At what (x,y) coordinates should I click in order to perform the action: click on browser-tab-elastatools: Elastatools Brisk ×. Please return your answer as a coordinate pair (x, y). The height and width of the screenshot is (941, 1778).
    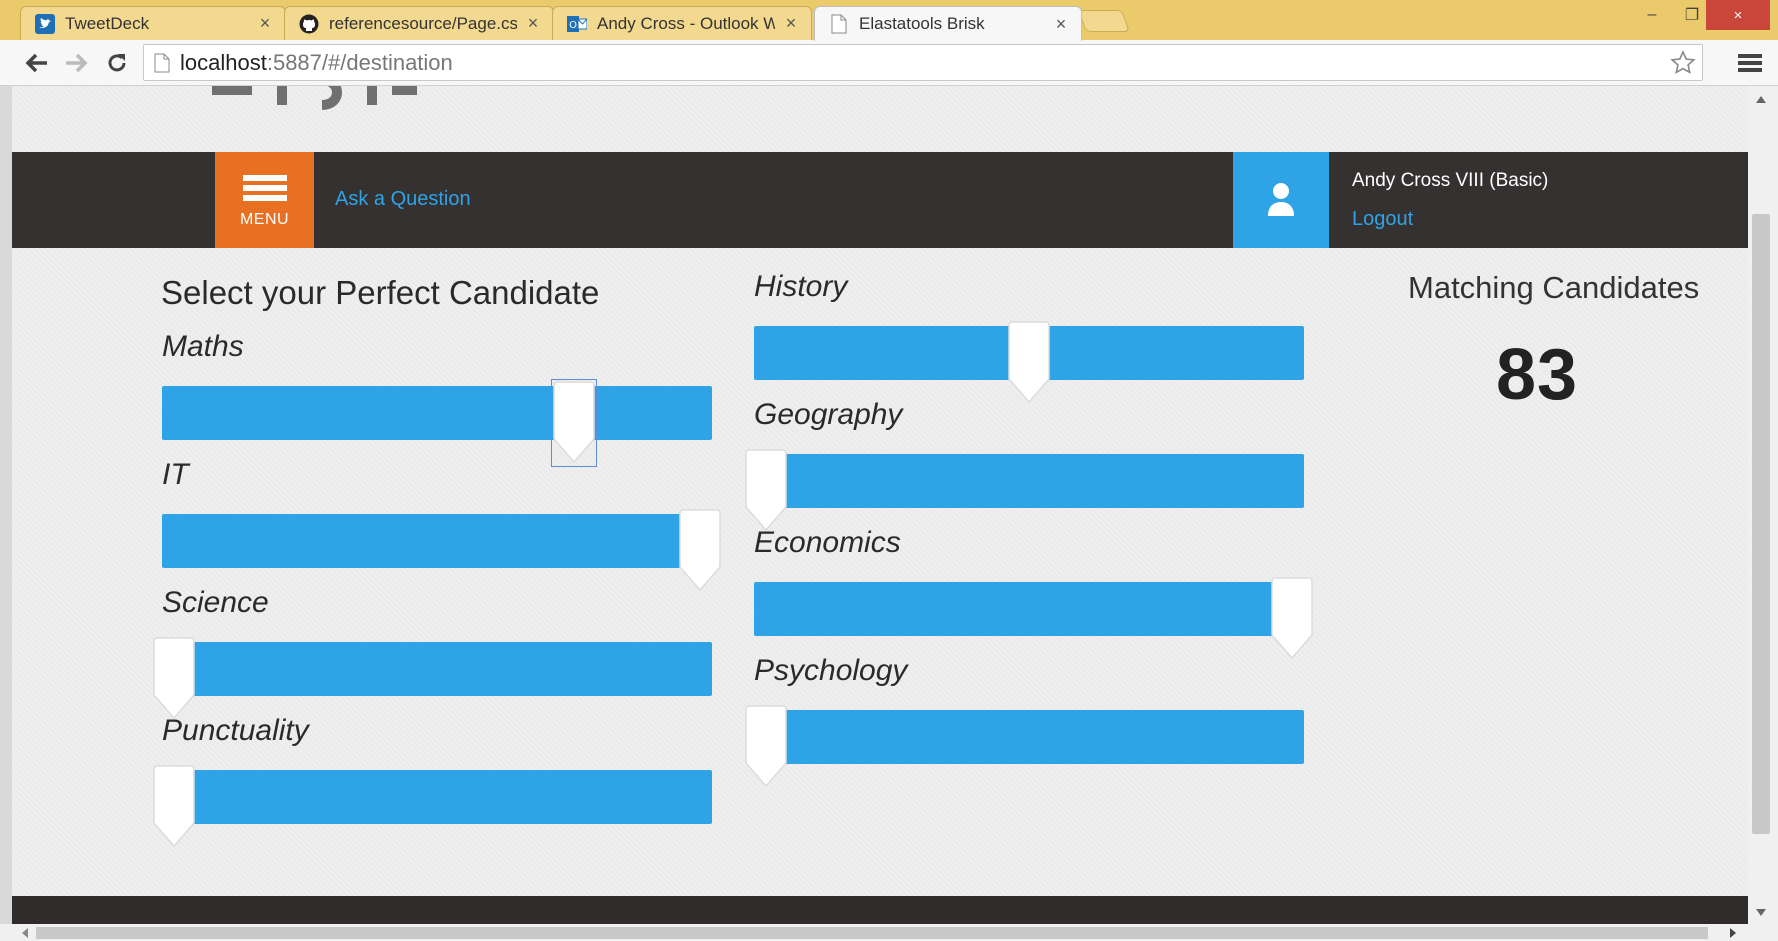
    Looking at the image, I should click on (948, 23).